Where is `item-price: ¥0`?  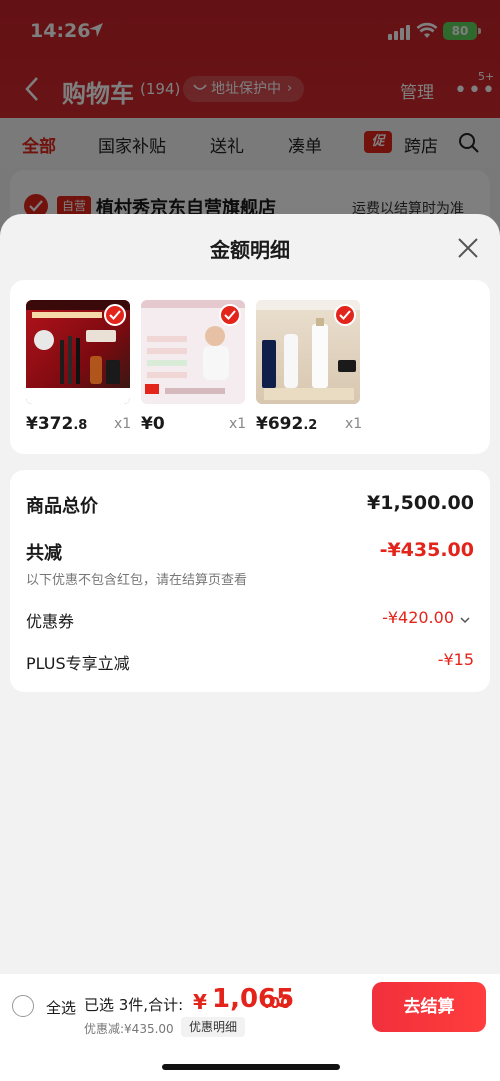 item-price: ¥0 is located at coordinates (153, 424).